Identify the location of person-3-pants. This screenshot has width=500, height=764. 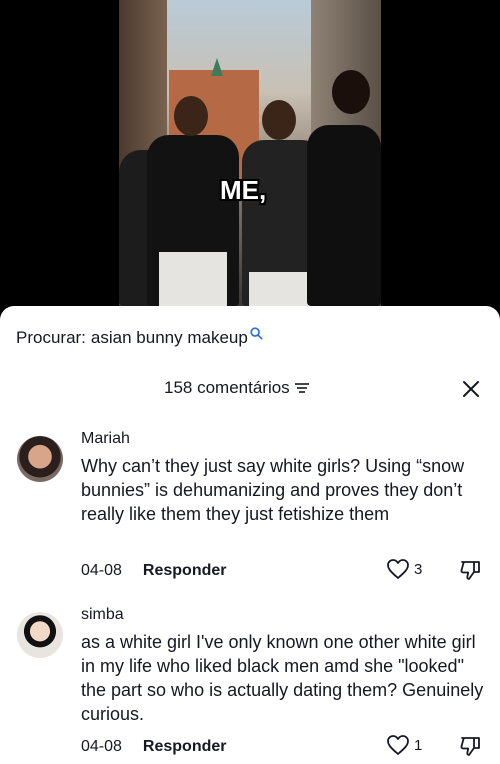
(280, 289).